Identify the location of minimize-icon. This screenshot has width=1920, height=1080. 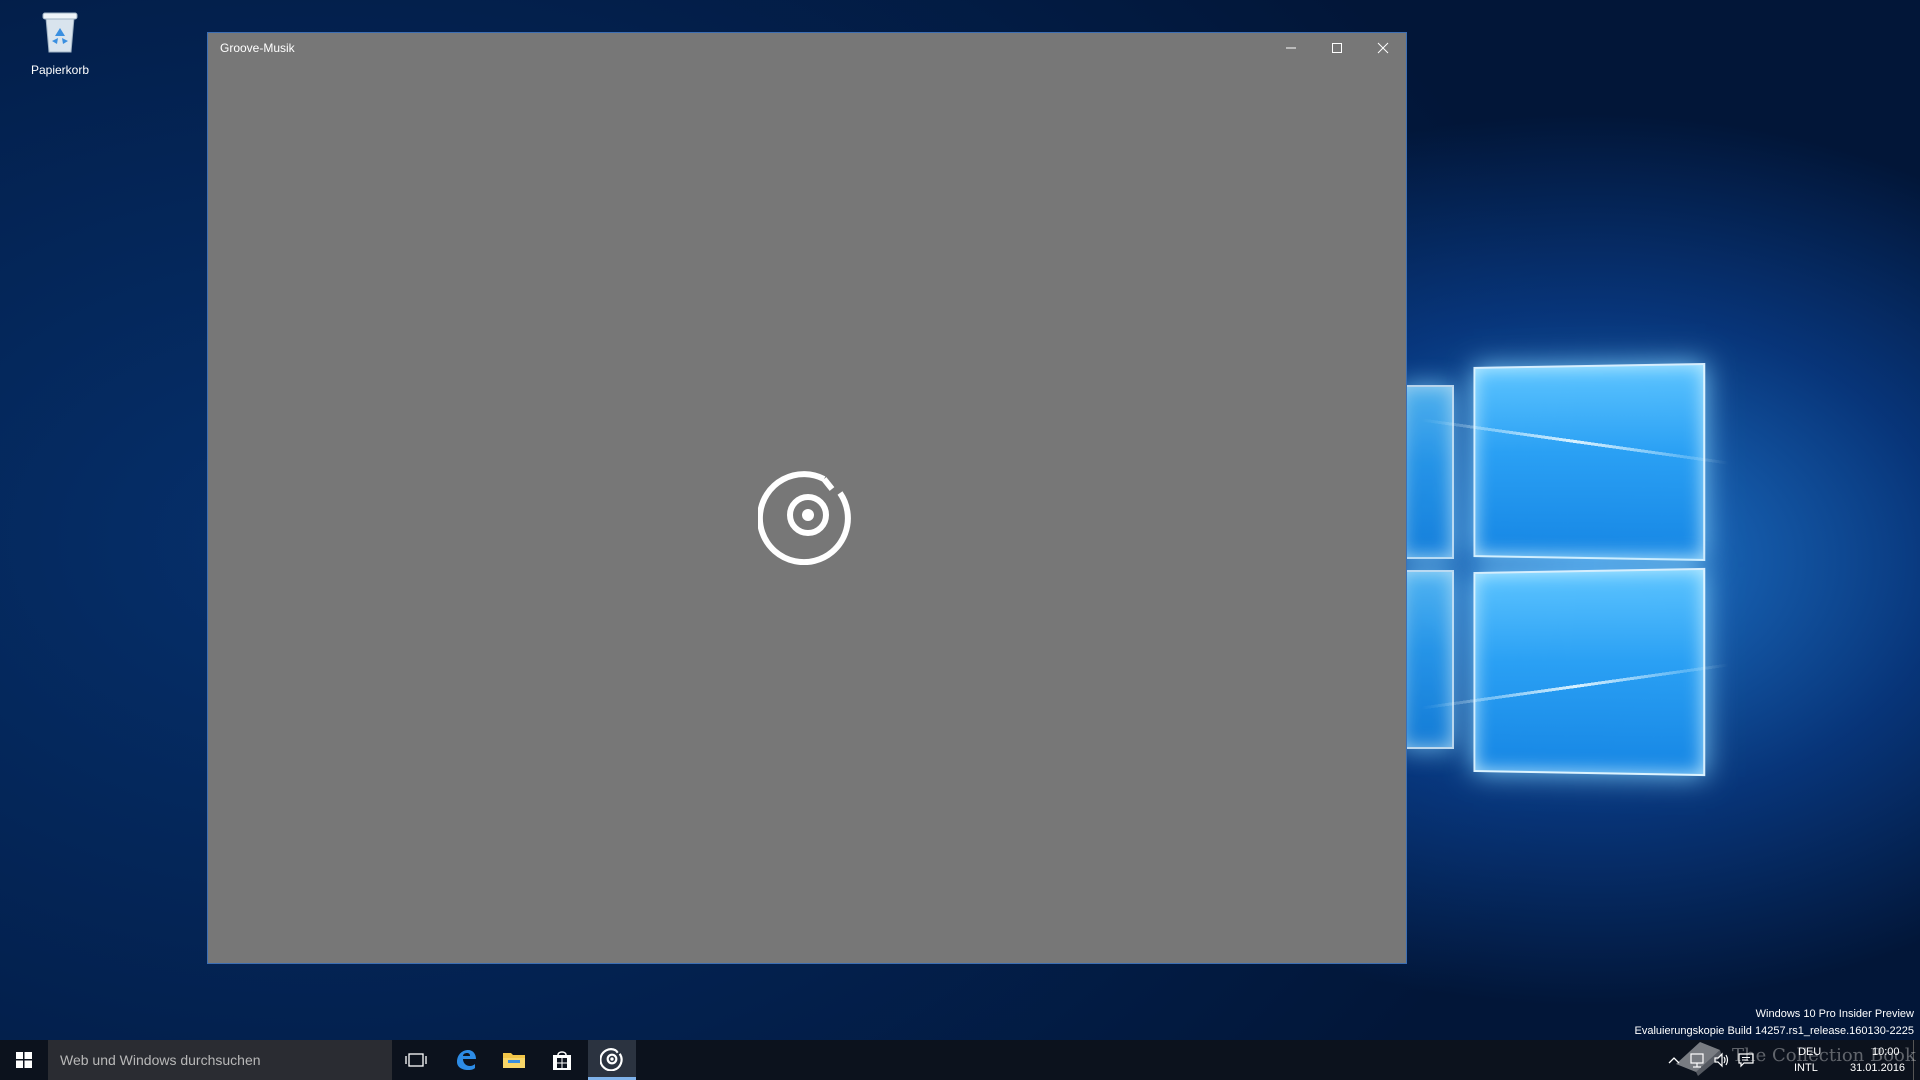
(1291, 48).